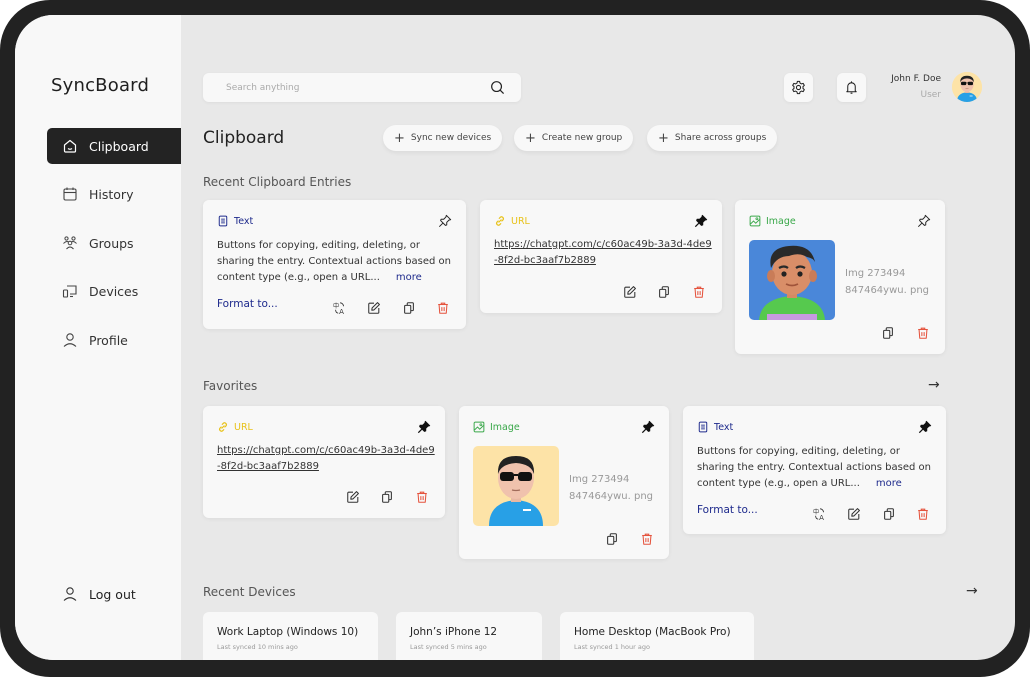 Image resolution: width=1030 pixels, height=677 pixels. What do you see at coordinates (112, 594) in the screenshot?
I see `logout-label: Log out` at bounding box center [112, 594].